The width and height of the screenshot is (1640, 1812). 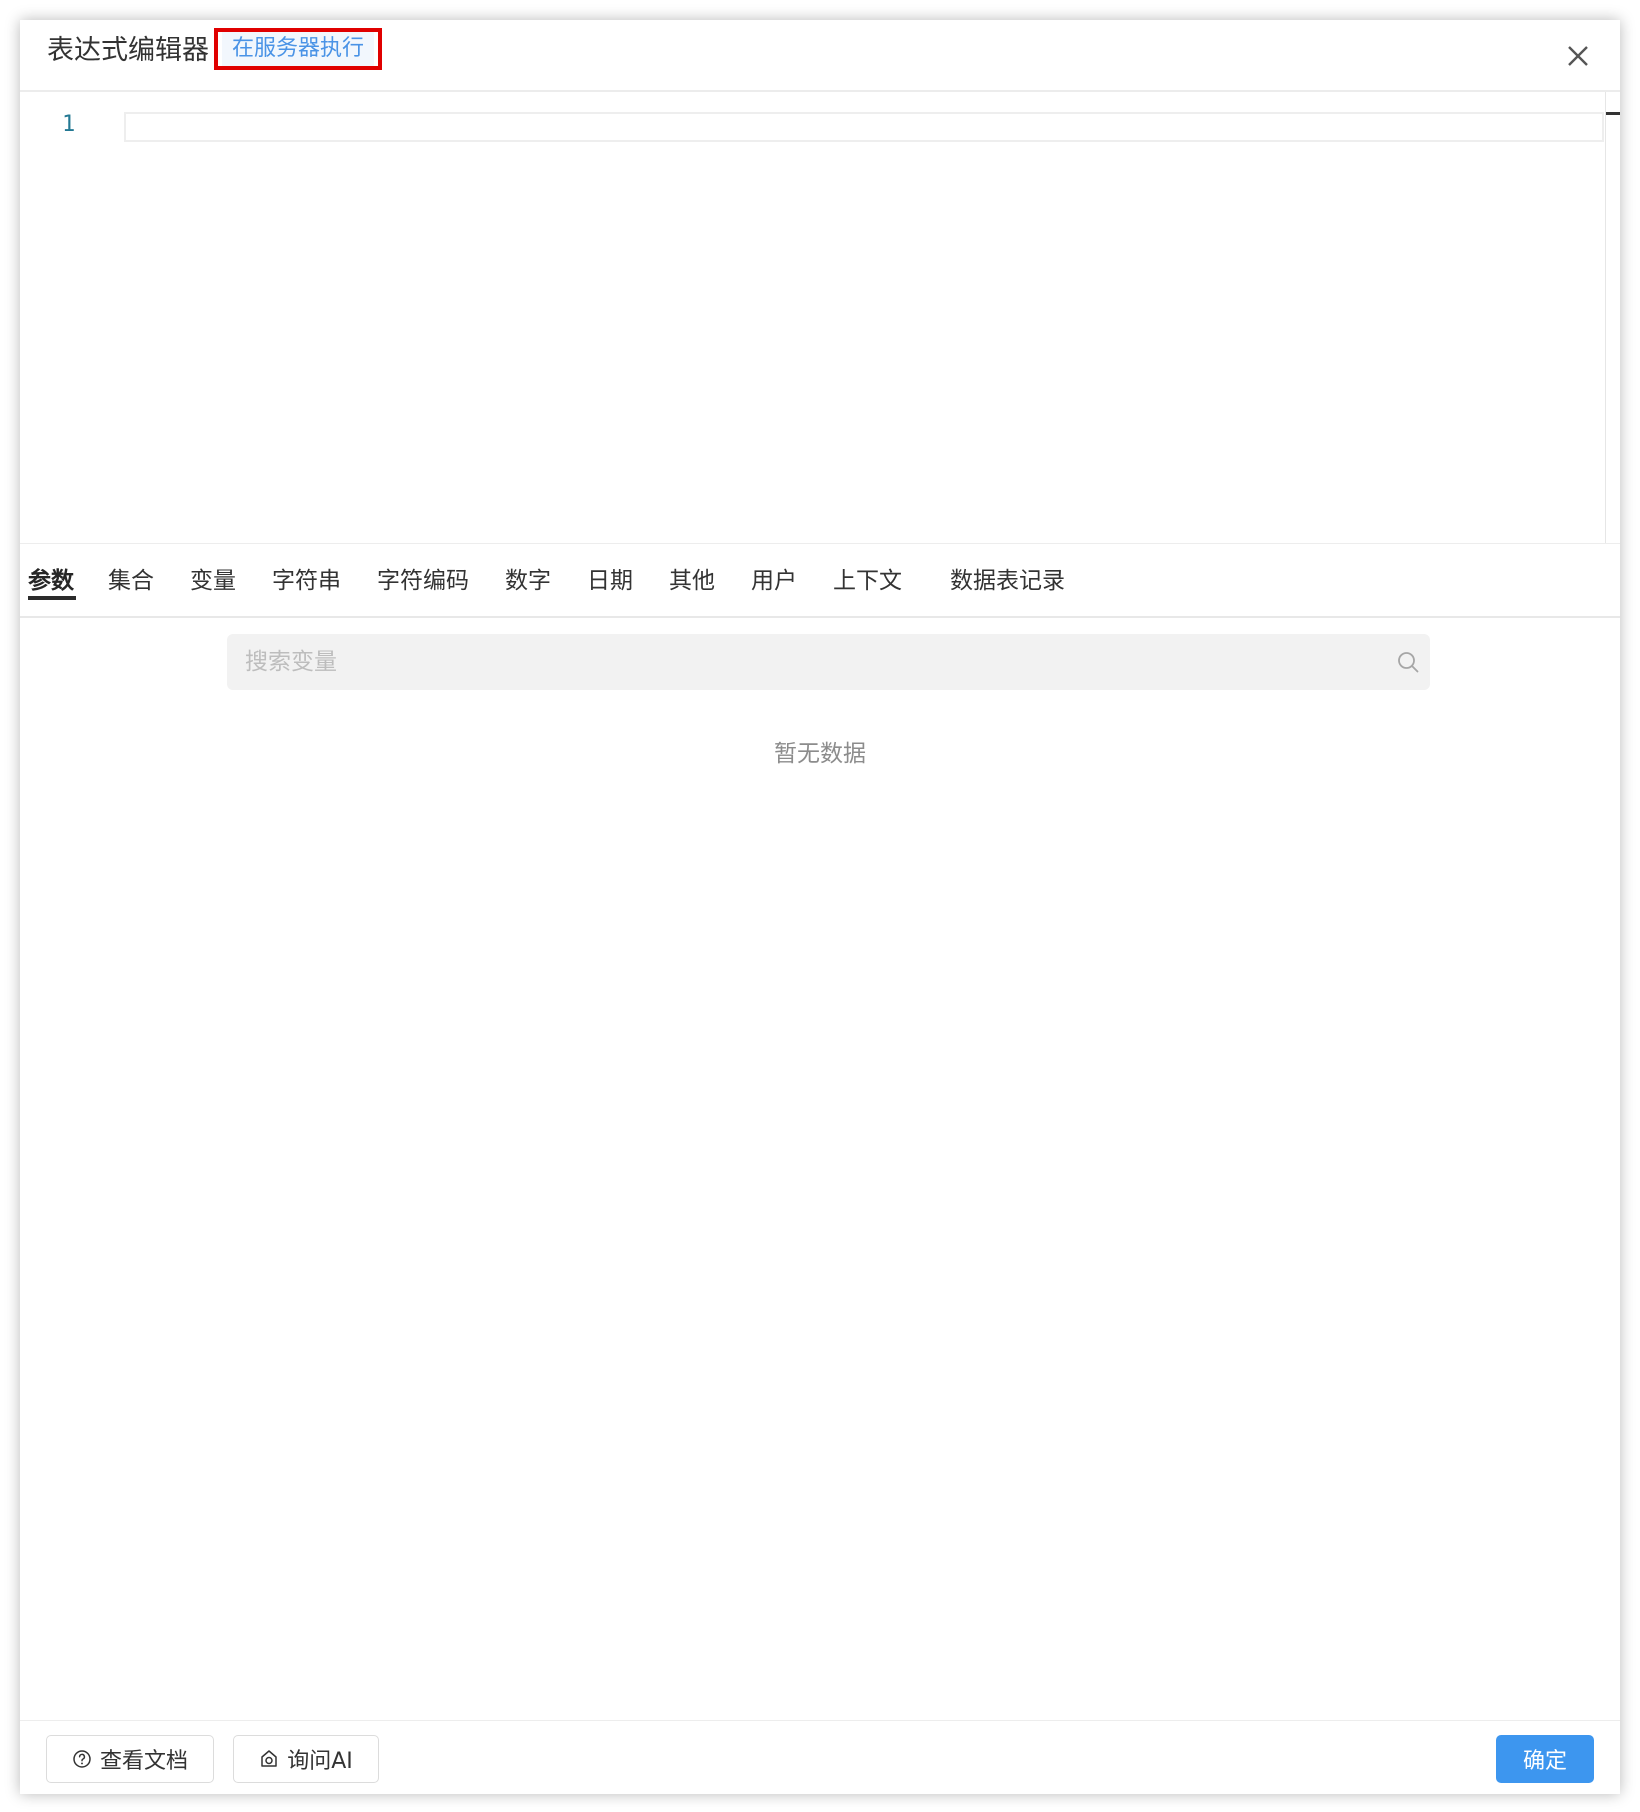 What do you see at coordinates (82, 1759) in the screenshot?
I see `question-circle-icon` at bounding box center [82, 1759].